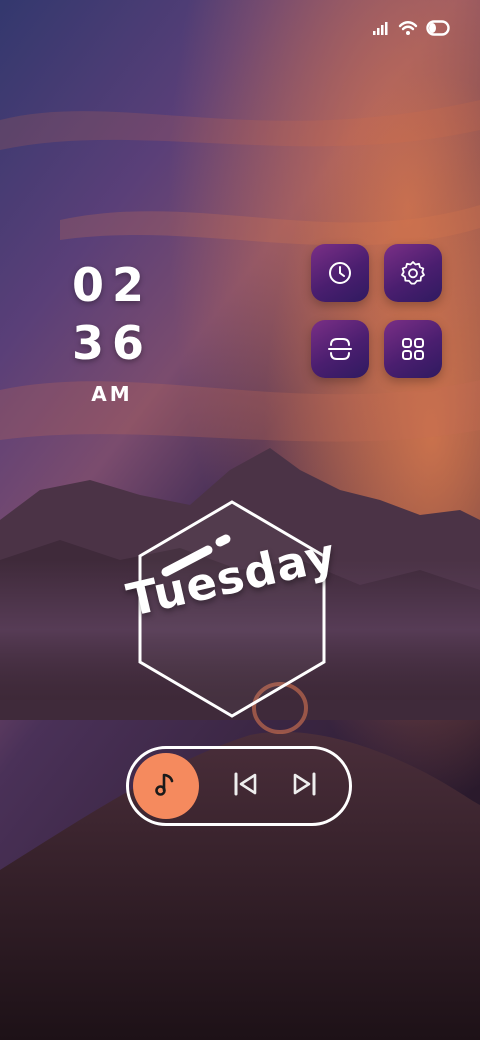 The width and height of the screenshot is (480, 1040). I want to click on clock-app-tile, so click(340, 273).